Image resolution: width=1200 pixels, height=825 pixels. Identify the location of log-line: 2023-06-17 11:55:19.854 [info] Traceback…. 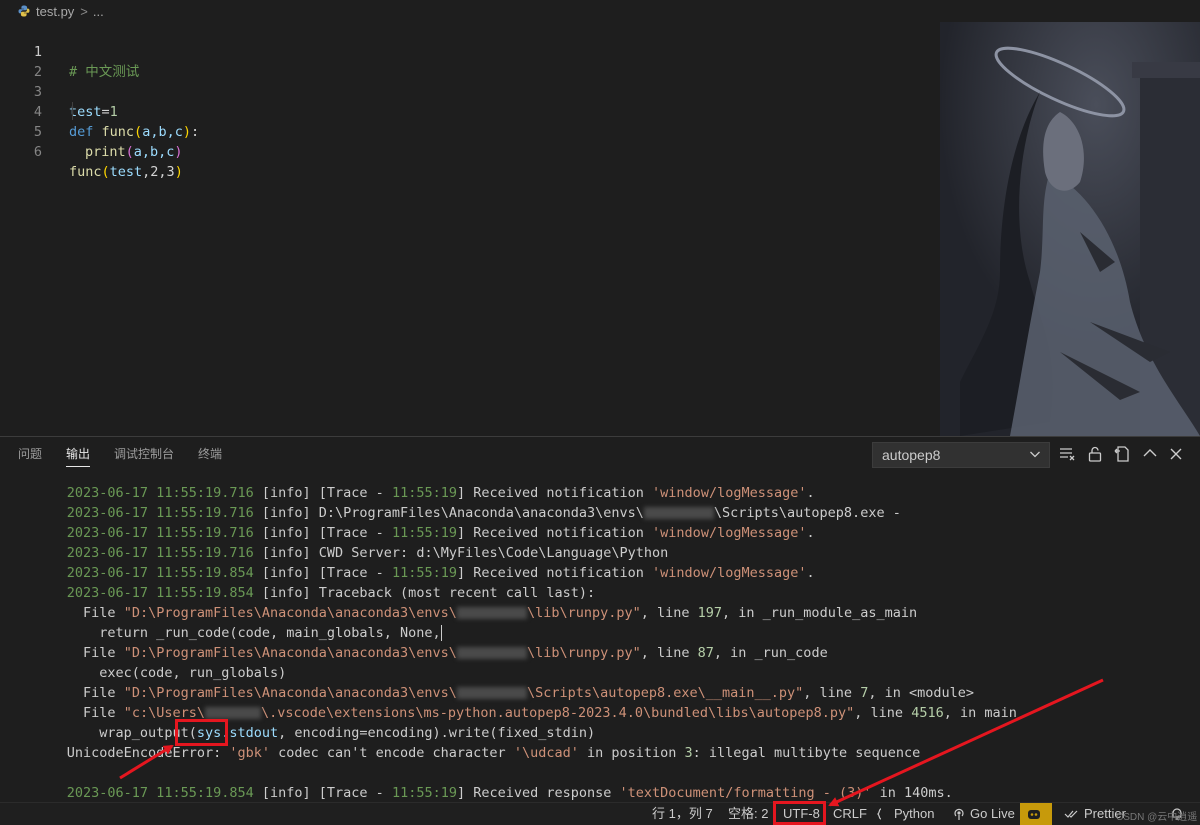
(306, 582).